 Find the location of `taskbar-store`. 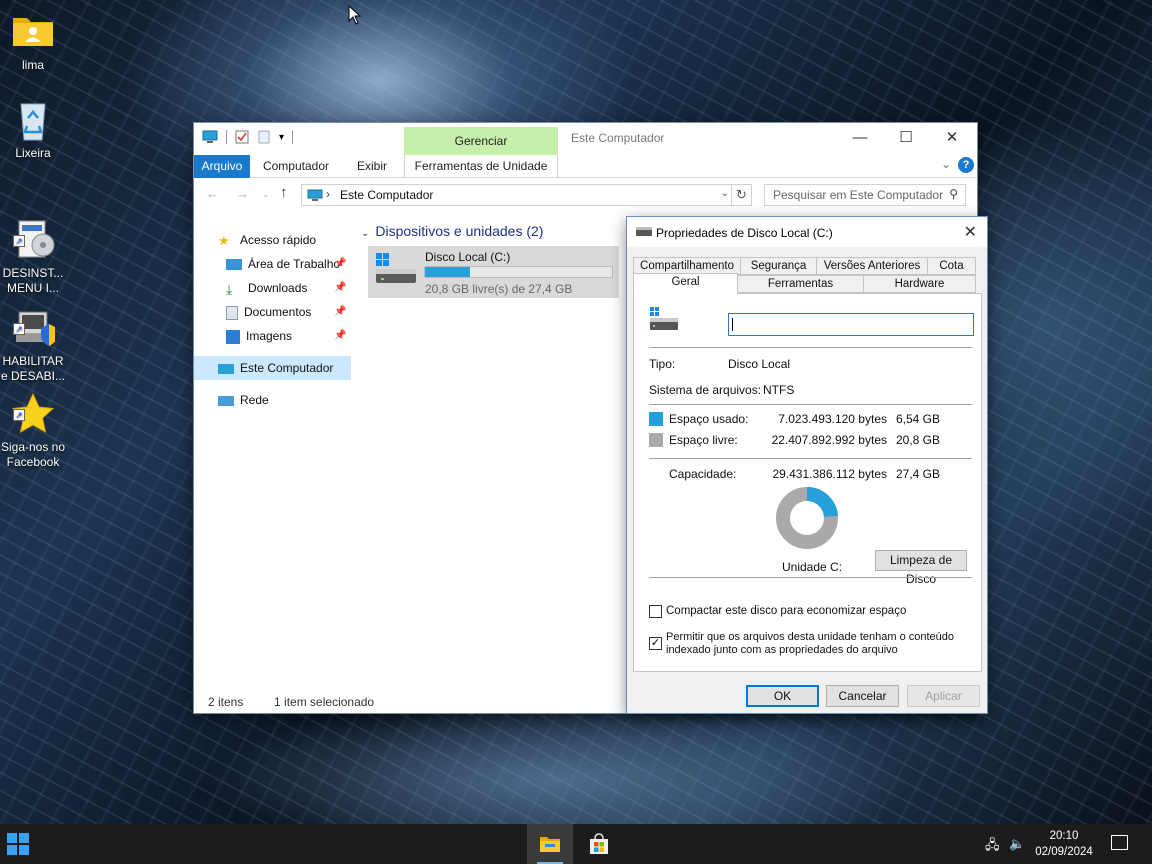

taskbar-store is located at coordinates (599, 844).